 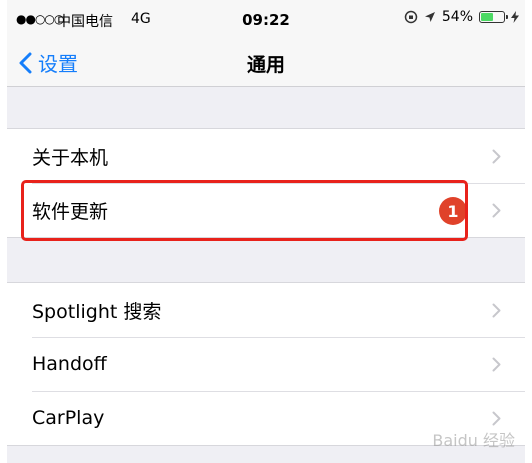 I want to click on battery-percentage: 54%, so click(x=457, y=17).